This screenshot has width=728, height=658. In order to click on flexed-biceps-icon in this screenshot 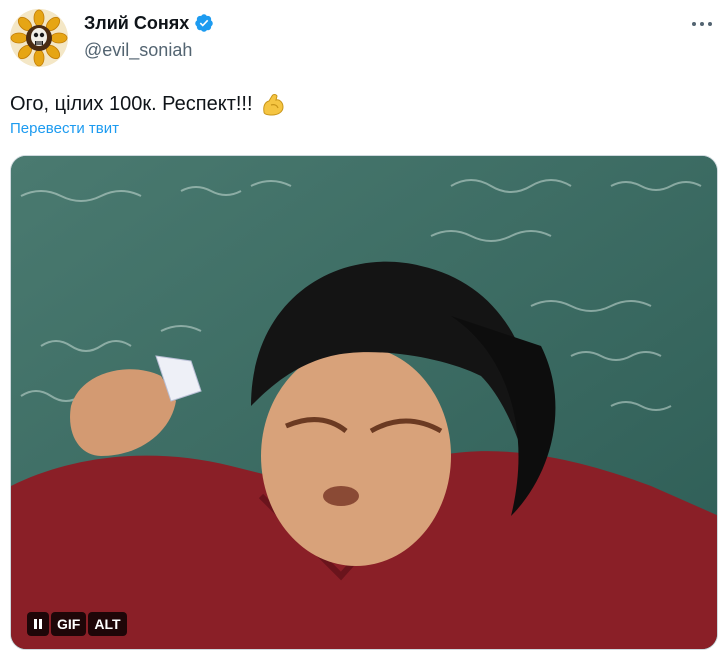, I will do `click(273, 104)`.